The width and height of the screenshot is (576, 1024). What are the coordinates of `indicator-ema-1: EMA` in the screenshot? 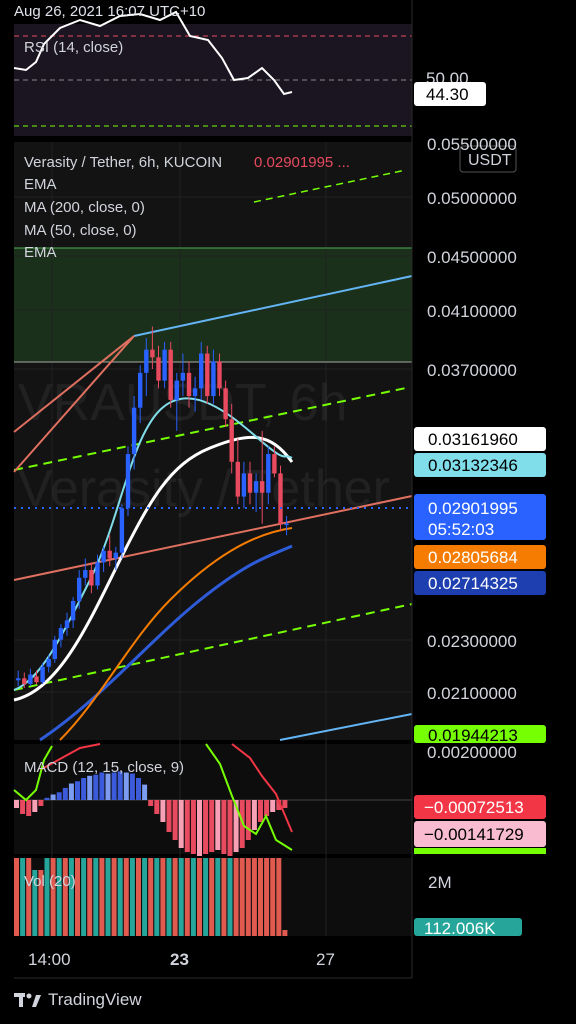 It's located at (40, 184).